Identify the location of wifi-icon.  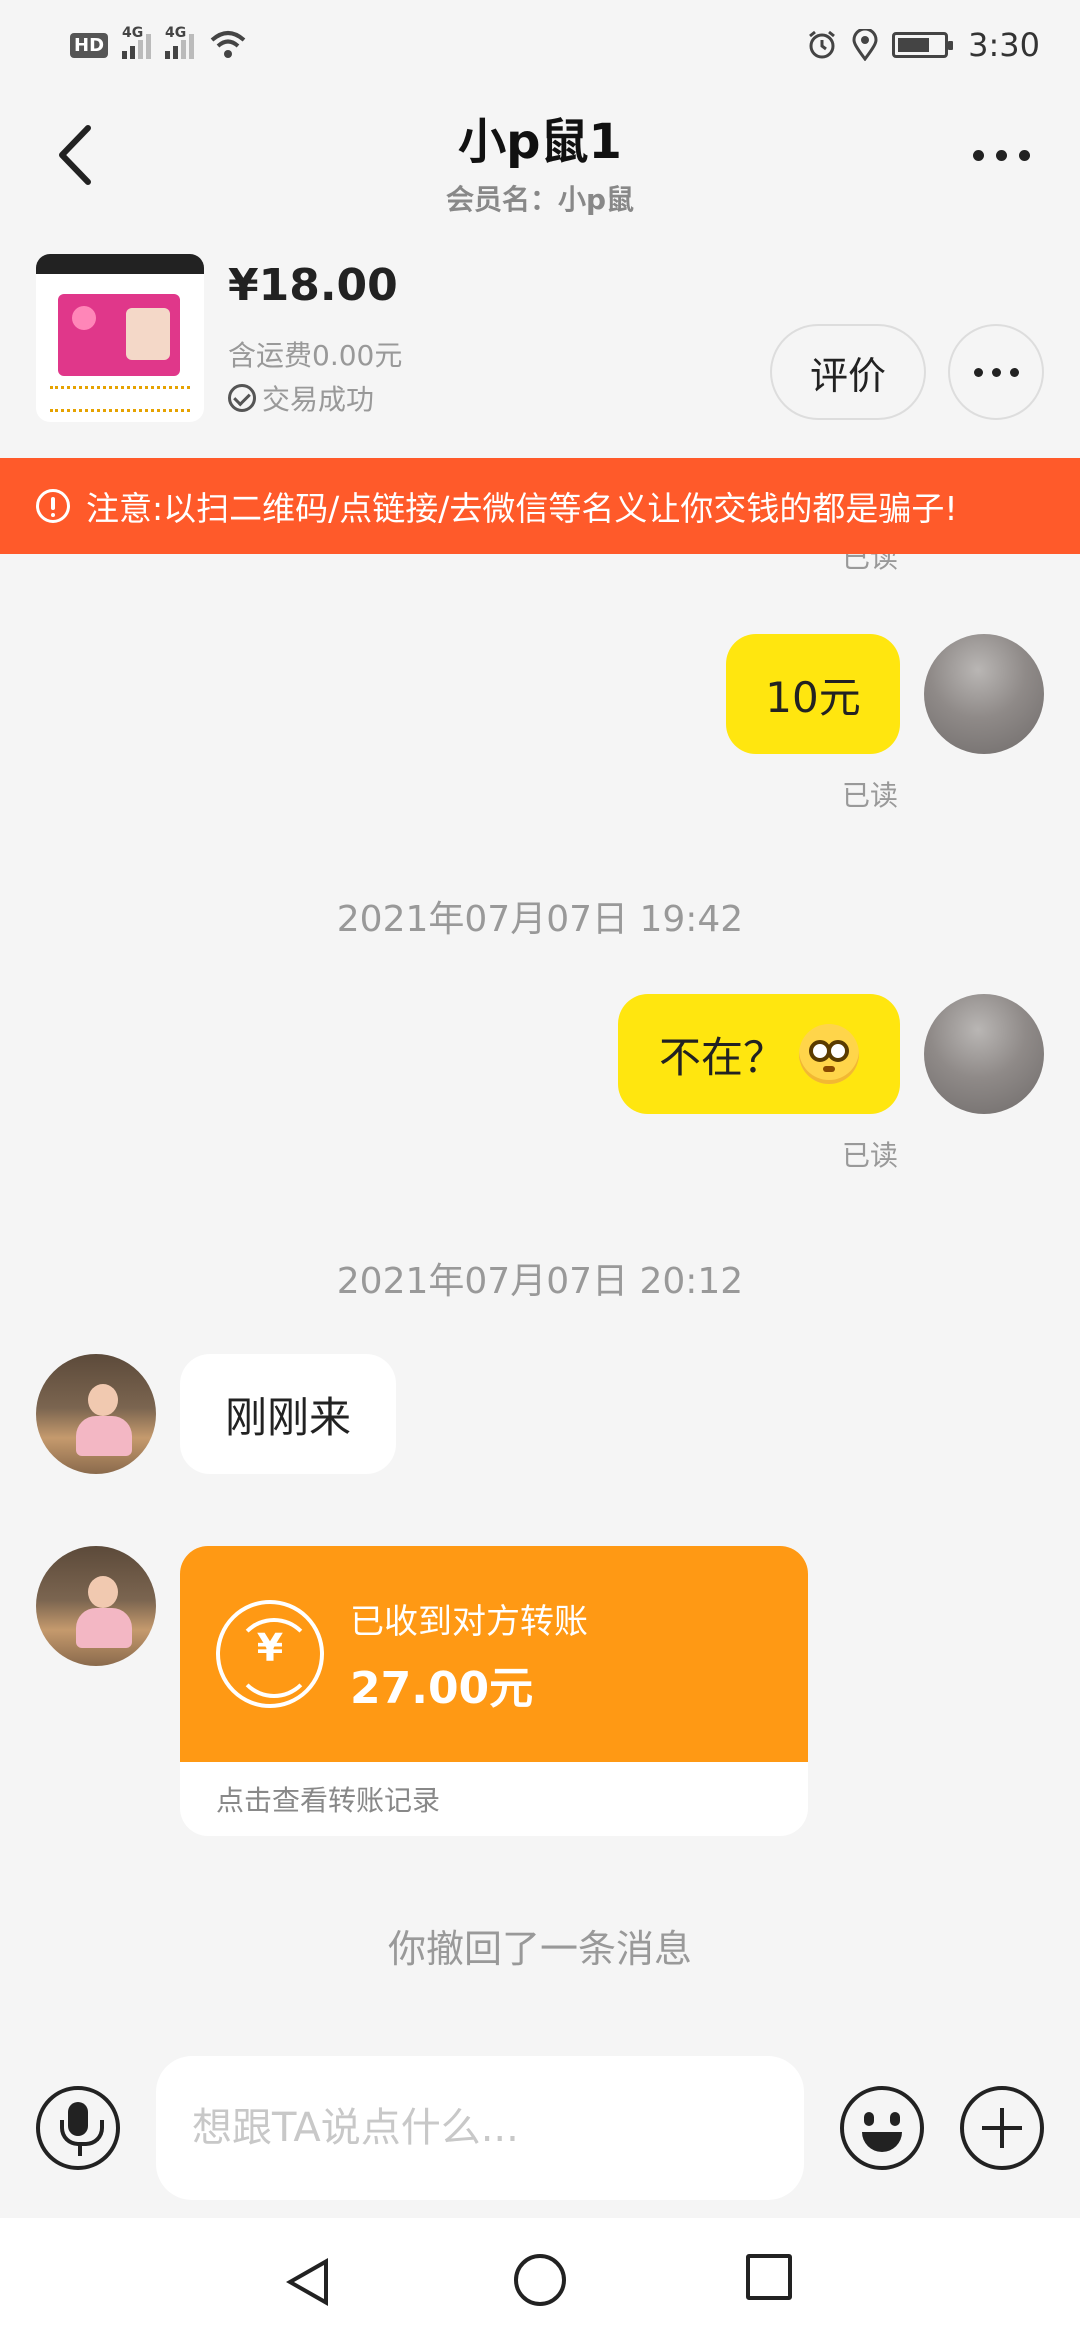
(228, 44).